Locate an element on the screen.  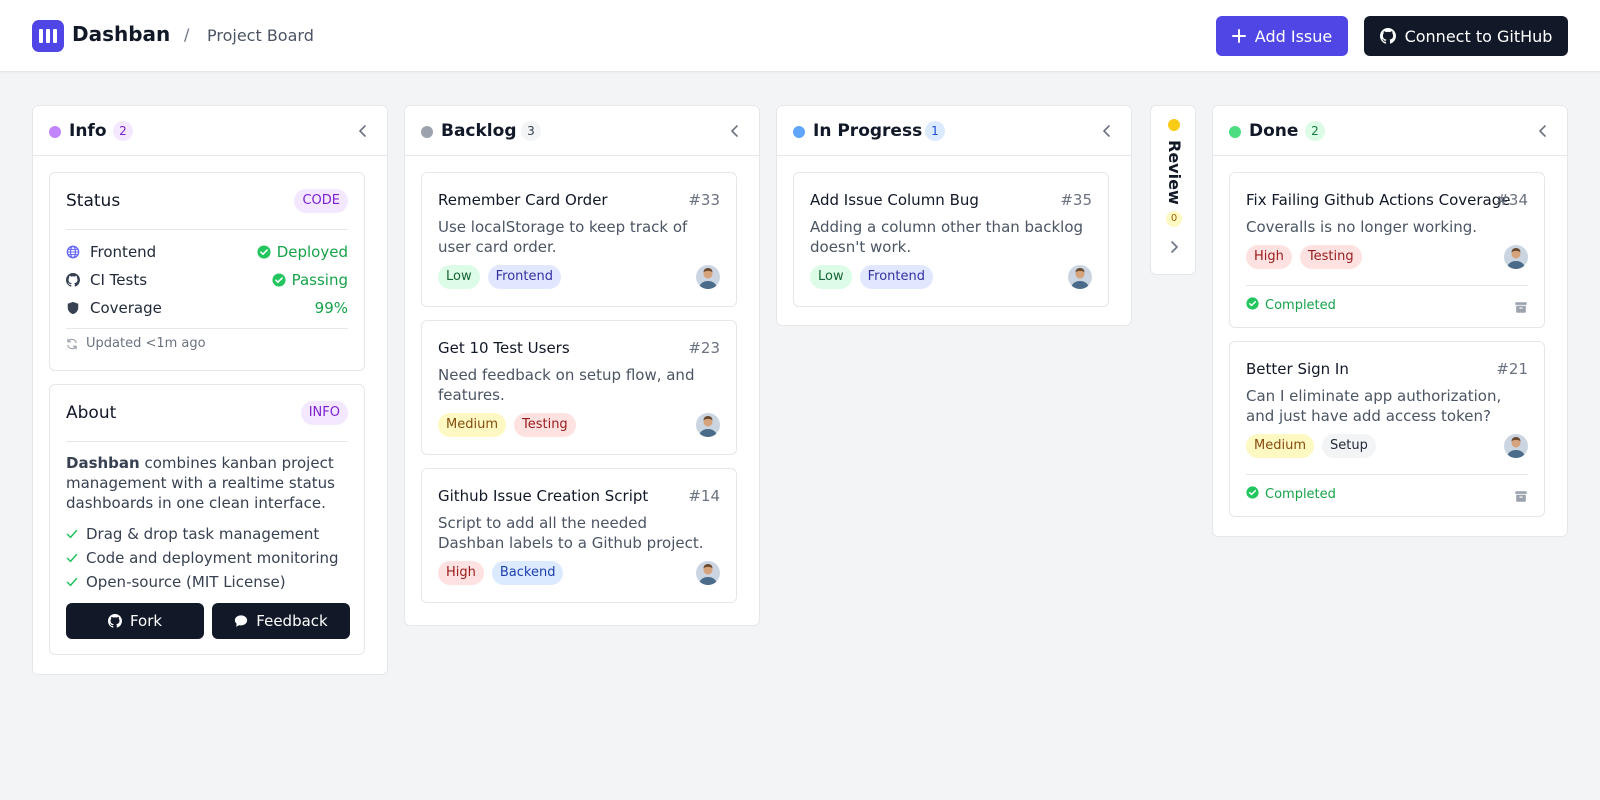
feature-text: Code and deployment monitoring is located at coordinates (212, 558).